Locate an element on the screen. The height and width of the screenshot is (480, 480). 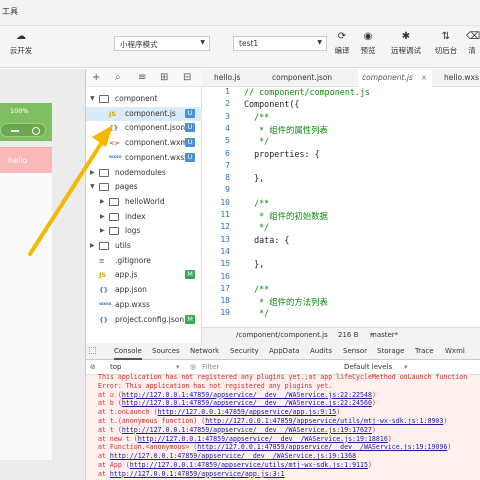
title-bar: 工具 is located at coordinates (240, 13).